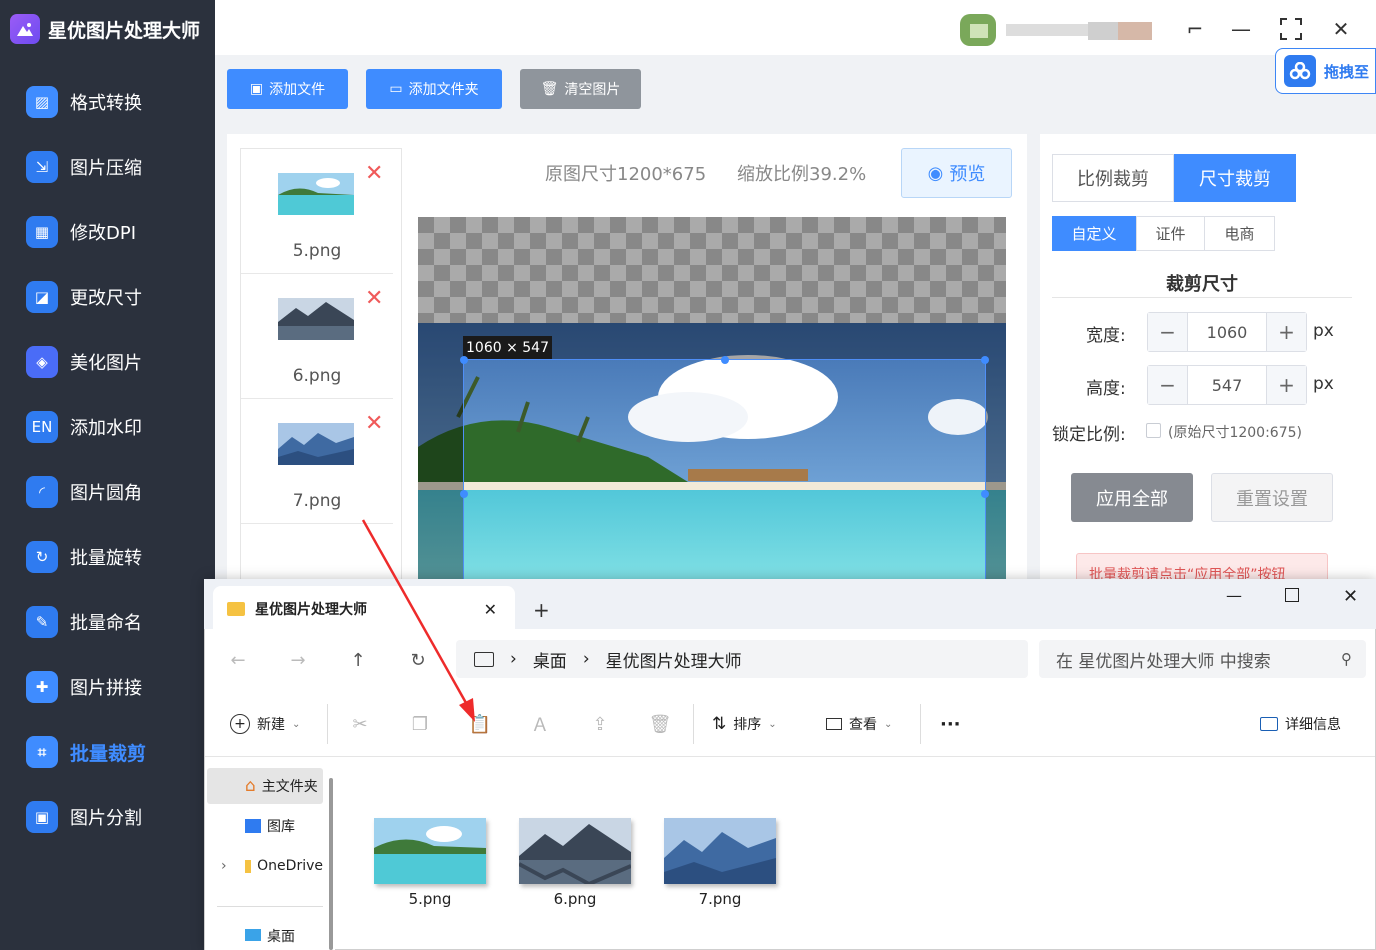  What do you see at coordinates (107, 297) in the screenshot?
I see `sidebar-item: ◪ 更改尺寸` at bounding box center [107, 297].